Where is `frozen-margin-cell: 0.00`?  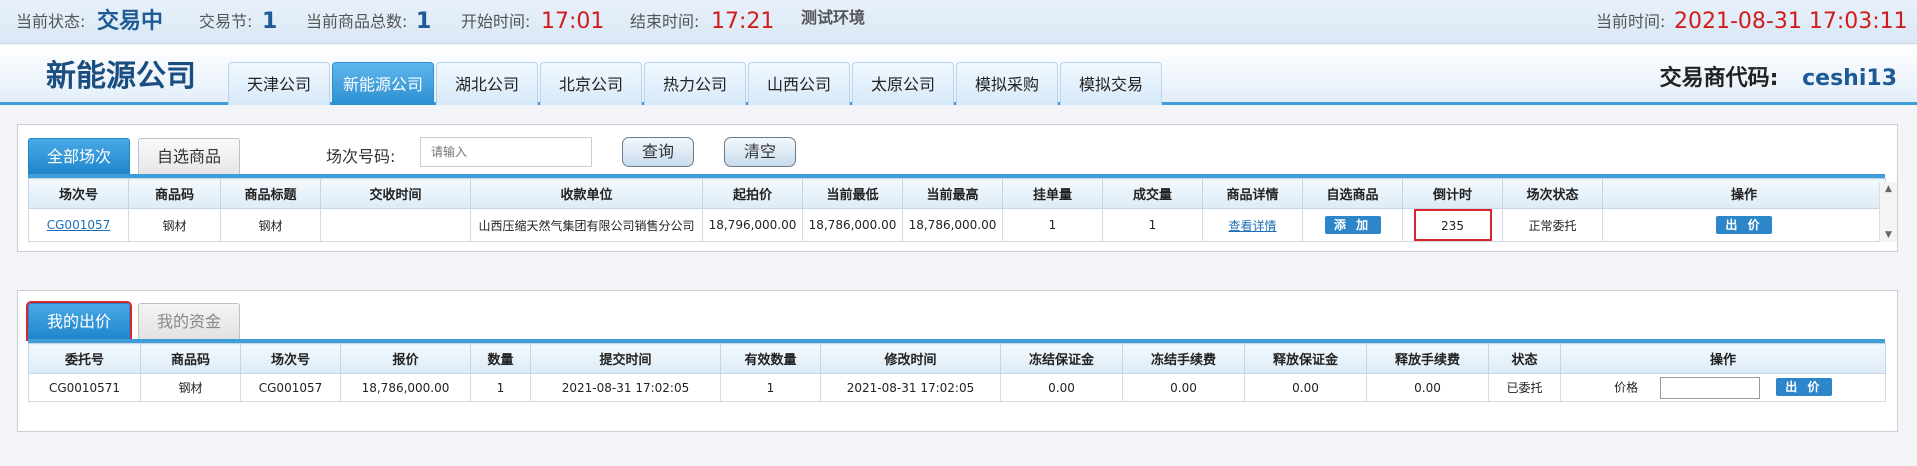
frozen-margin-cell: 0.00 is located at coordinates (1061, 387).